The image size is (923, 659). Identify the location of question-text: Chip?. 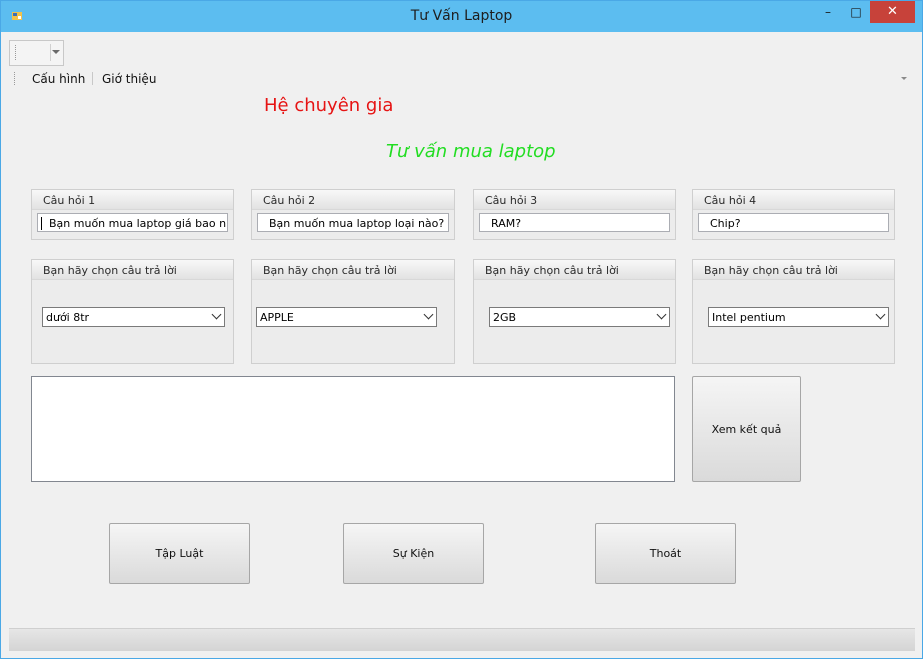
(725, 223).